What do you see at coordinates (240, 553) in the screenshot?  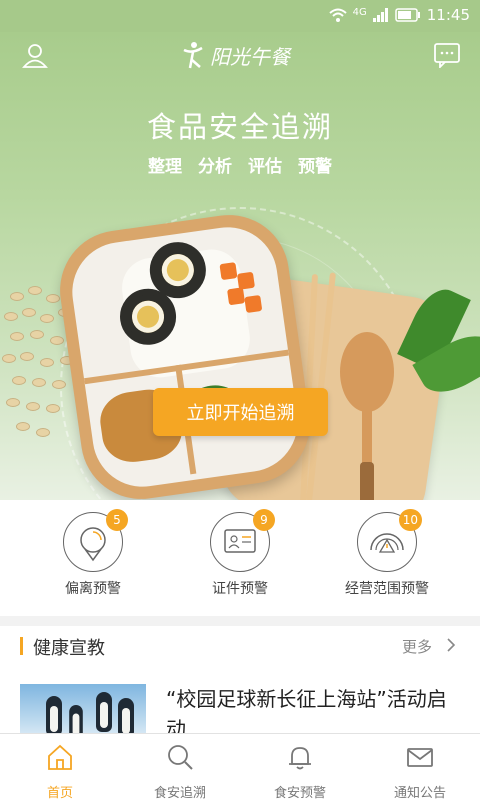 I see `warning-item-certificate: 9 证件预警` at bounding box center [240, 553].